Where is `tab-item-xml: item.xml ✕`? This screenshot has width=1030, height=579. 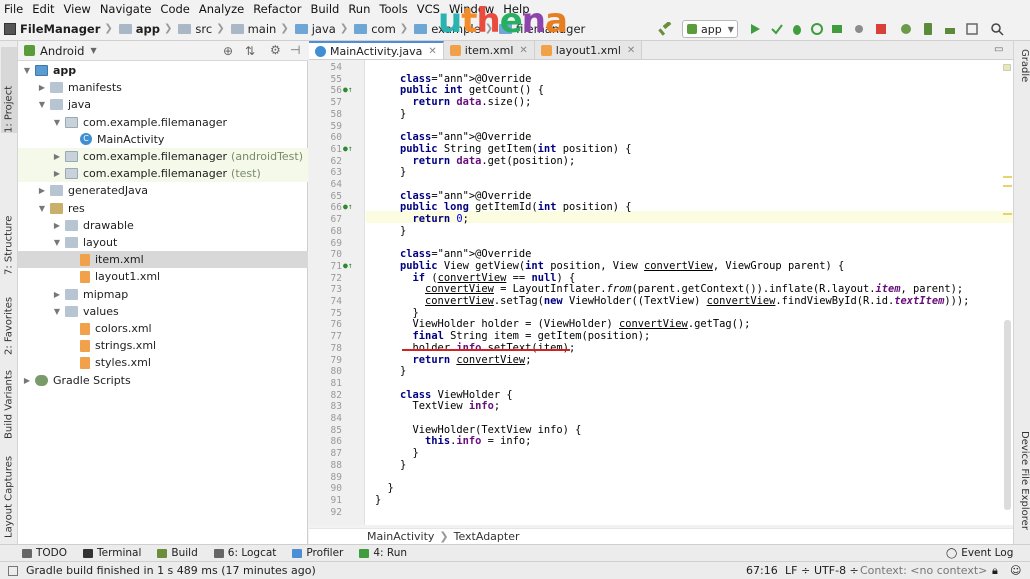
tab-item-xml: item.xml ✕ is located at coordinates (489, 50).